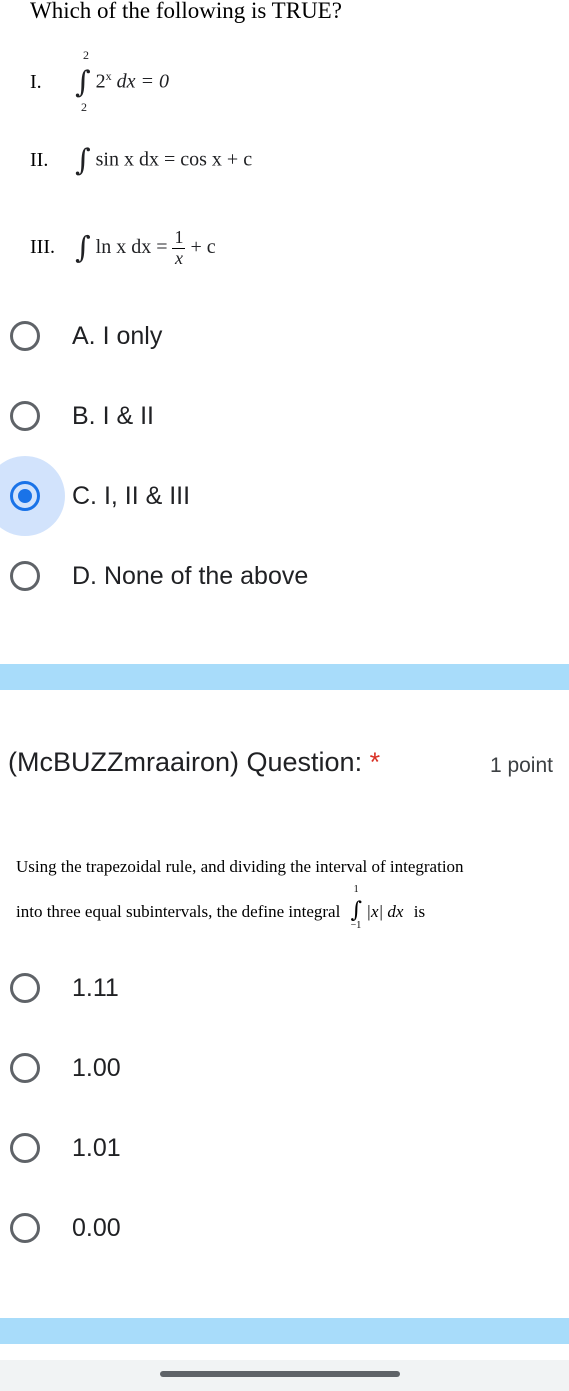  I want to click on option-a: A. I only, so click(284, 336).